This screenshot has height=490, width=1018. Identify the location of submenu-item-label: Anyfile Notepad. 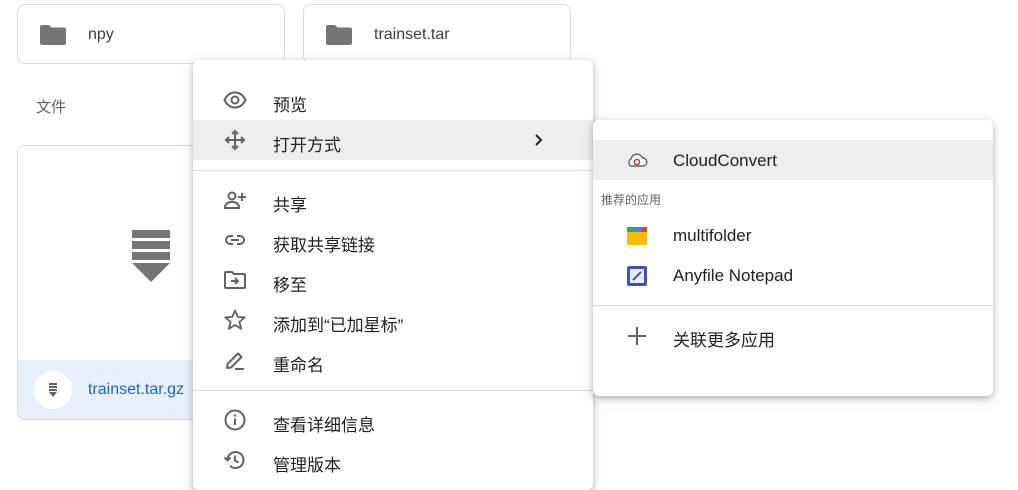
(733, 275).